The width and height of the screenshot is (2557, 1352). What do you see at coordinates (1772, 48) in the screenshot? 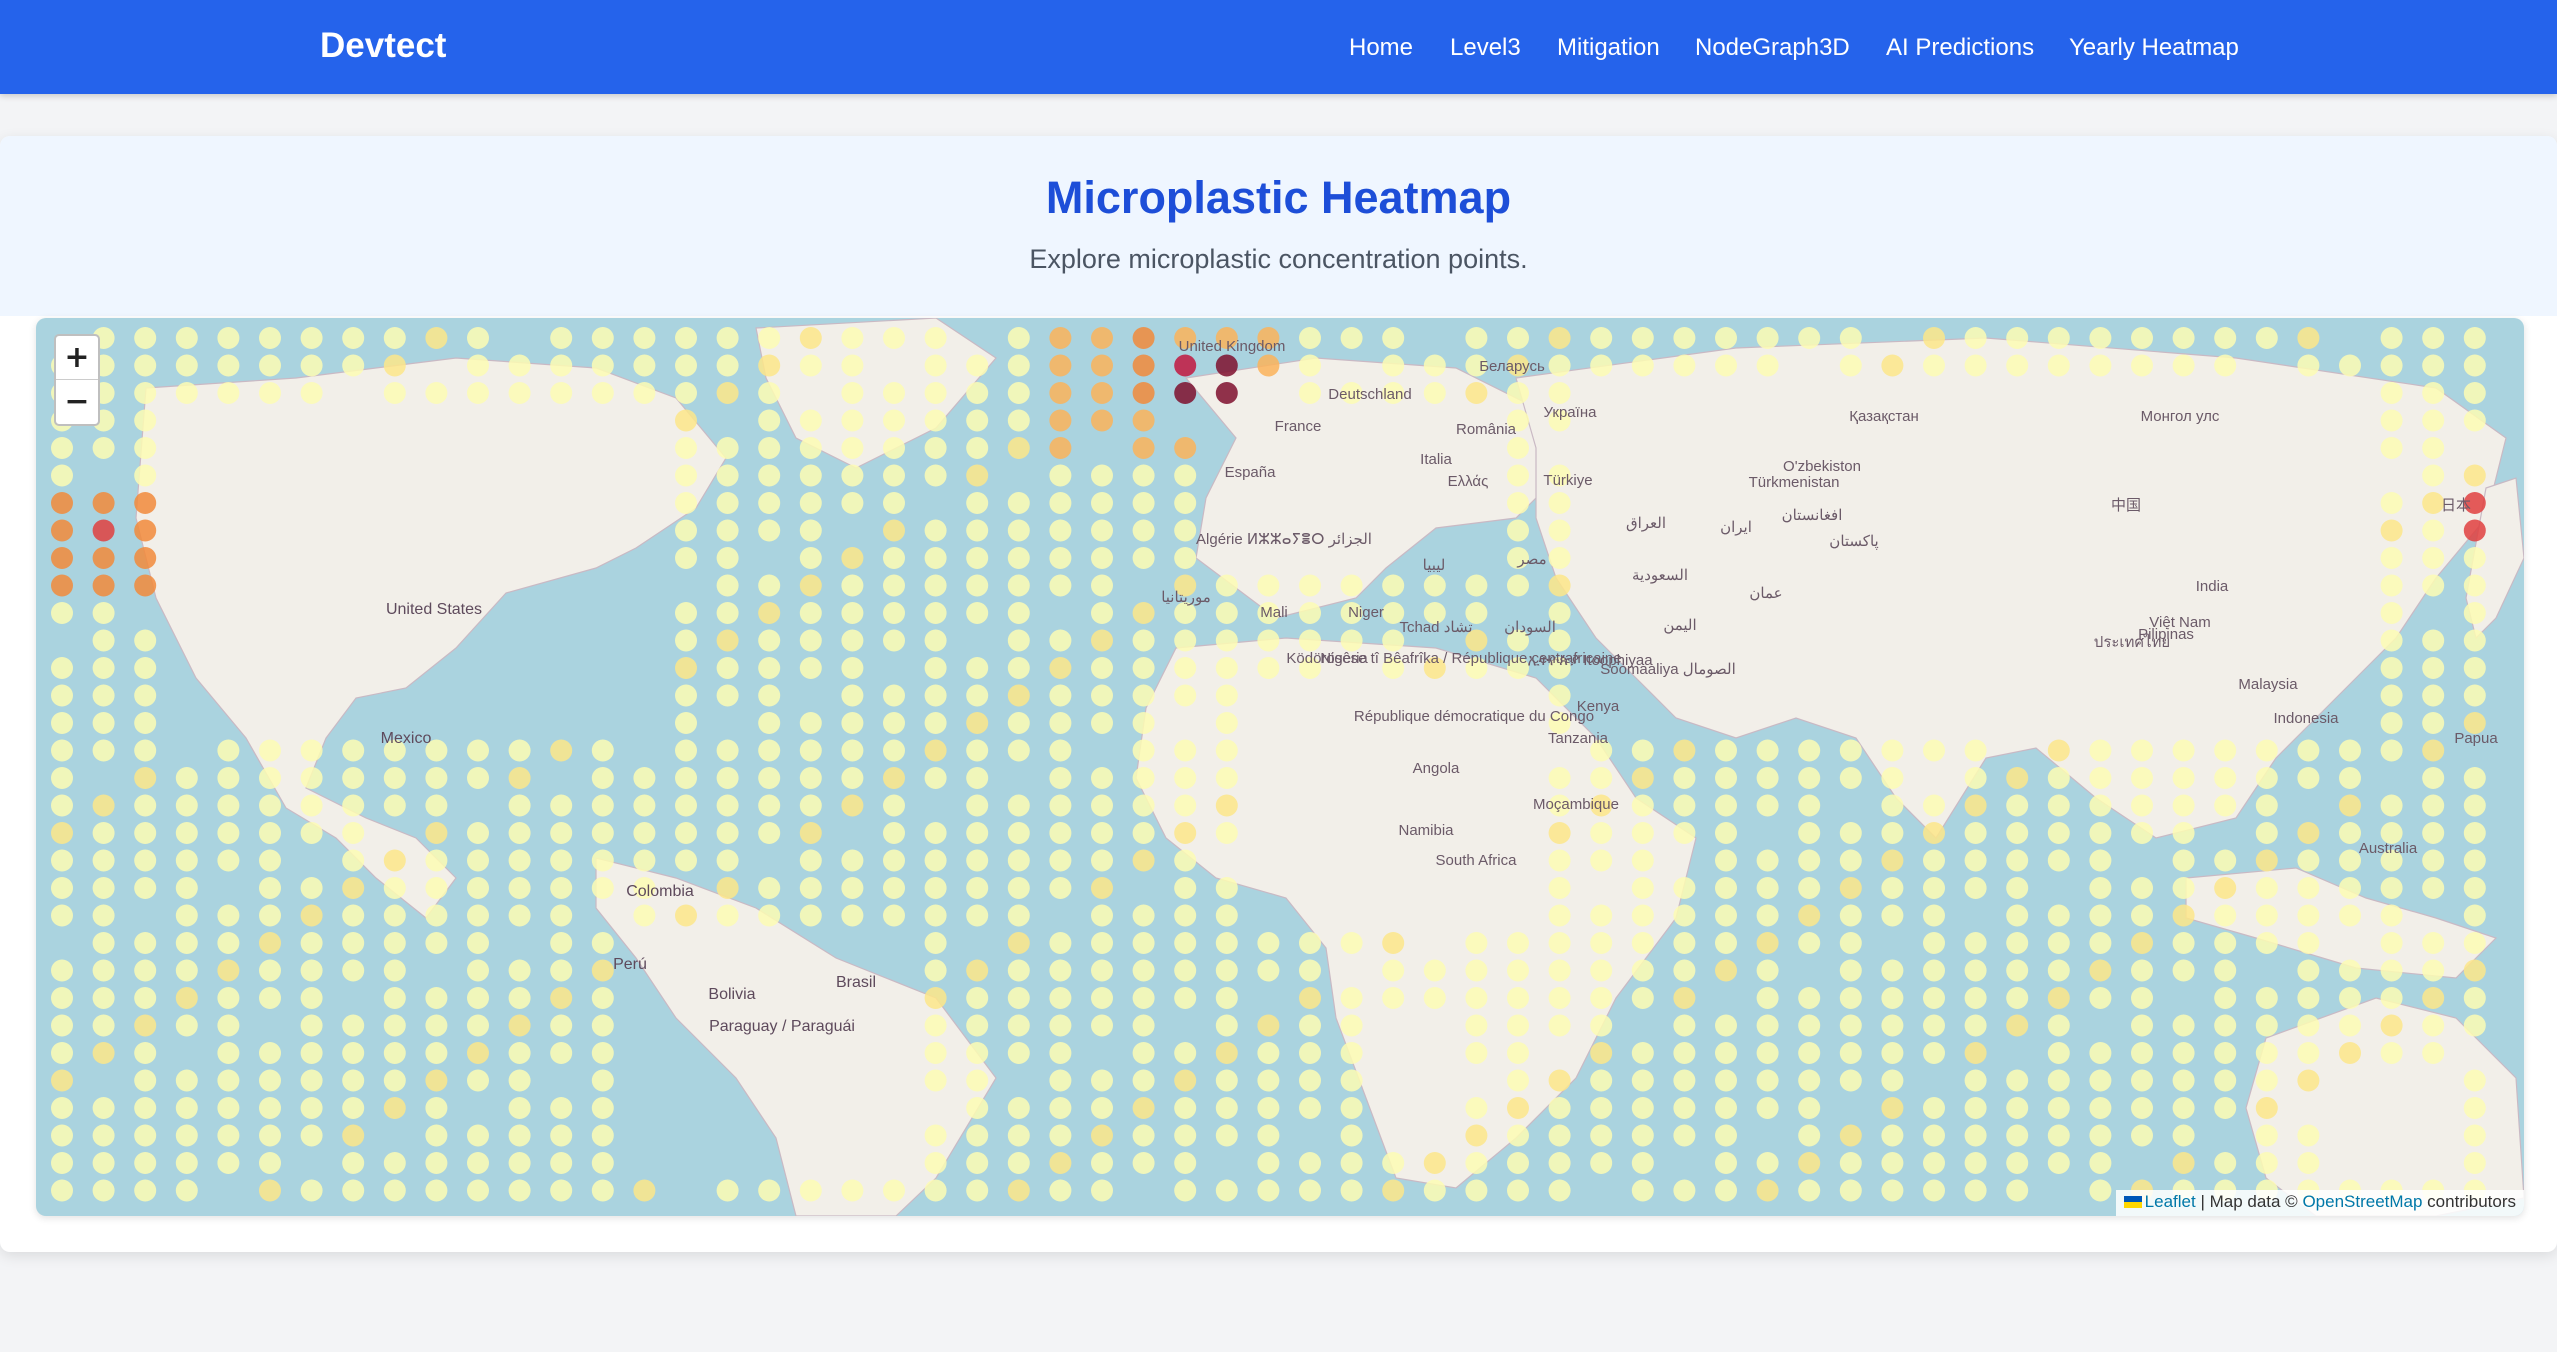
I see `nav-link-nodegraph3d: NodeGraph3D` at bounding box center [1772, 48].